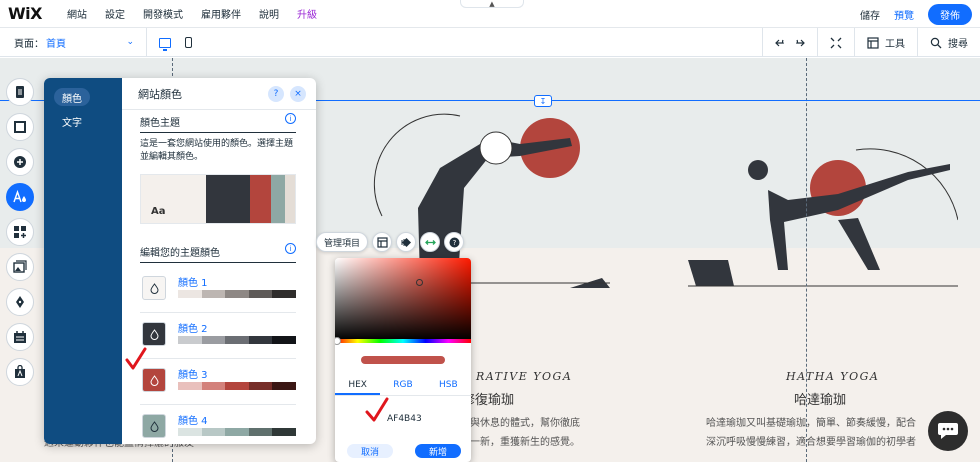  I want to click on yoga-illustration-right, so click(823, 200).